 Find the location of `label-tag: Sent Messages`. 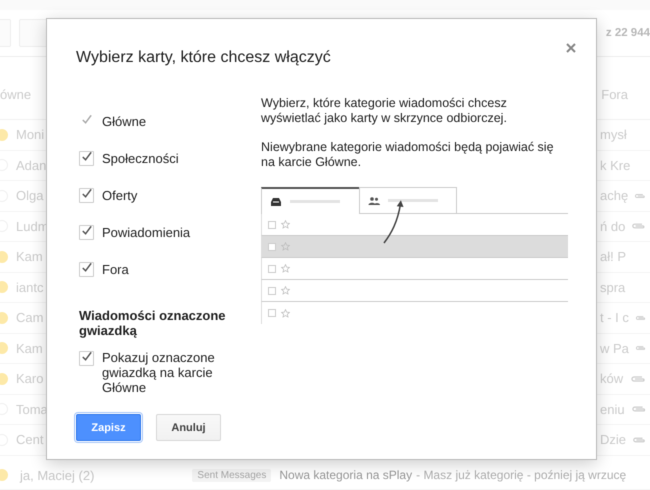

label-tag: Sent Messages is located at coordinates (232, 475).